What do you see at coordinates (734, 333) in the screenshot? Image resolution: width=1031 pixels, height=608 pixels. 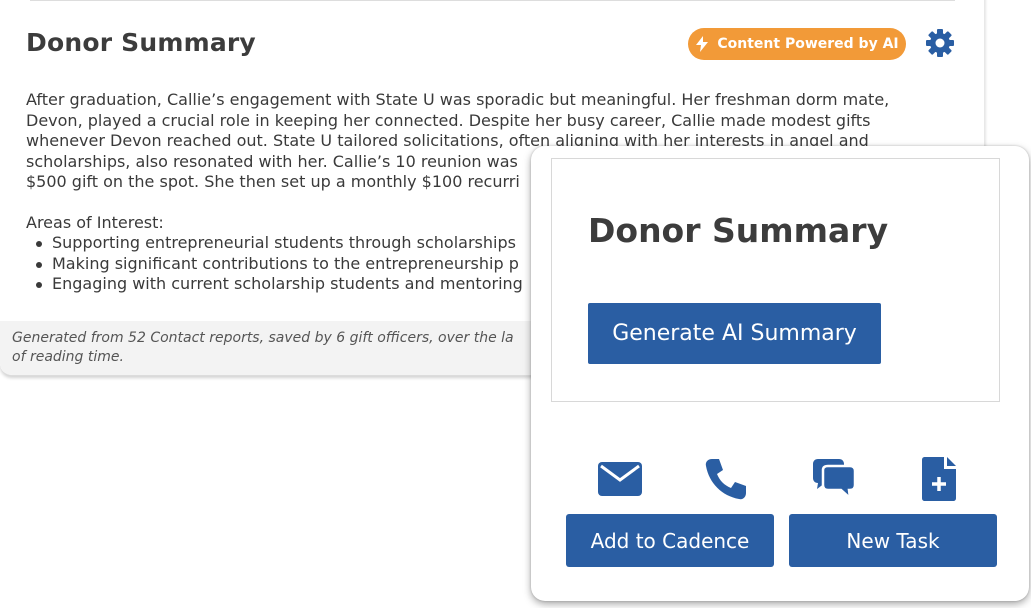 I see `generate-ai-summary-button: Generate AI Summary` at bounding box center [734, 333].